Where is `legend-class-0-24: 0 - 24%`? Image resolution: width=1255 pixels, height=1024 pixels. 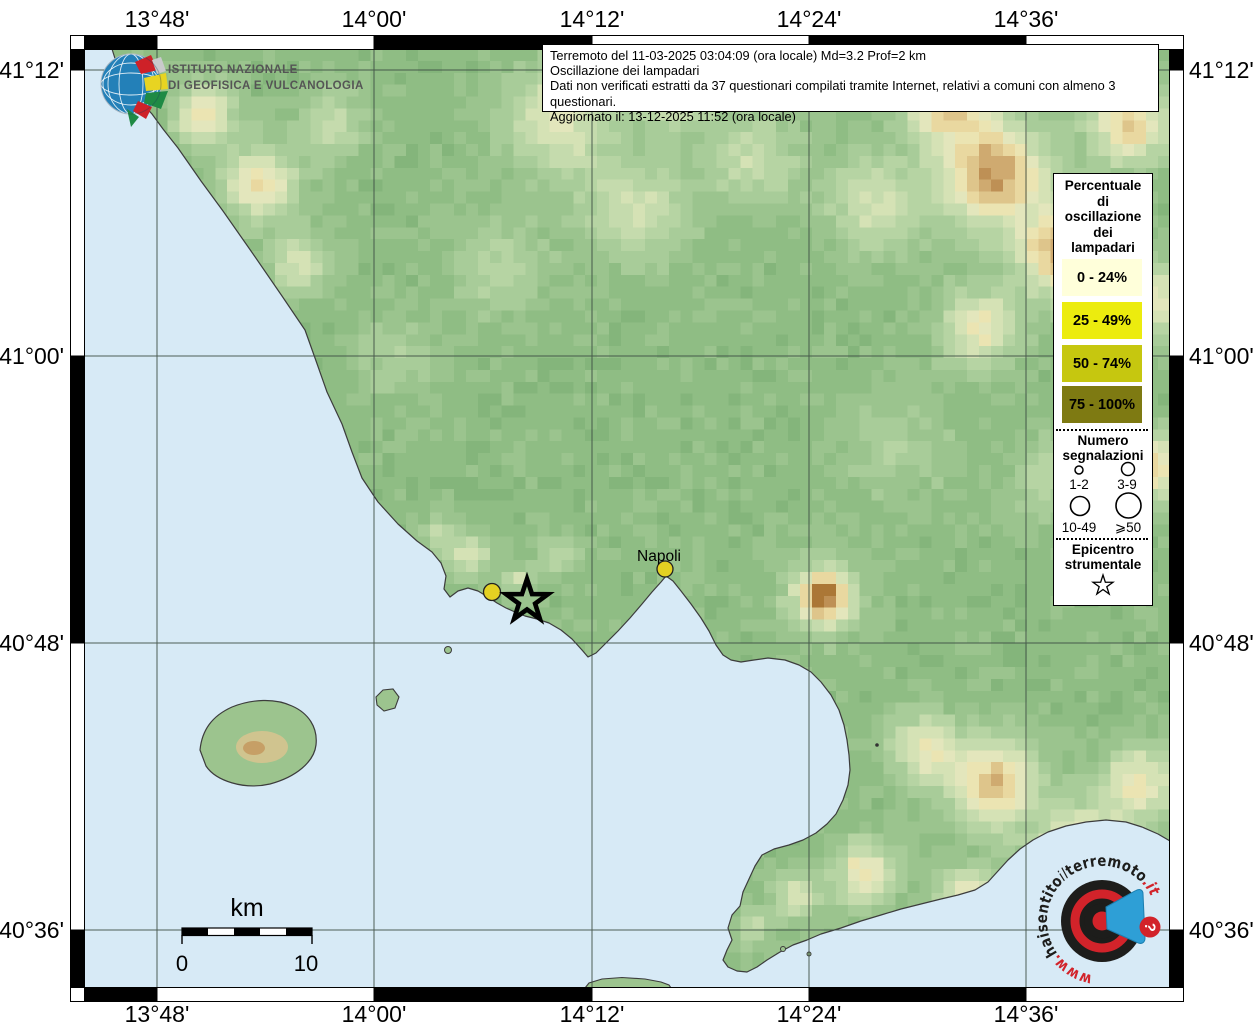 legend-class-0-24: 0 - 24% is located at coordinates (1102, 277).